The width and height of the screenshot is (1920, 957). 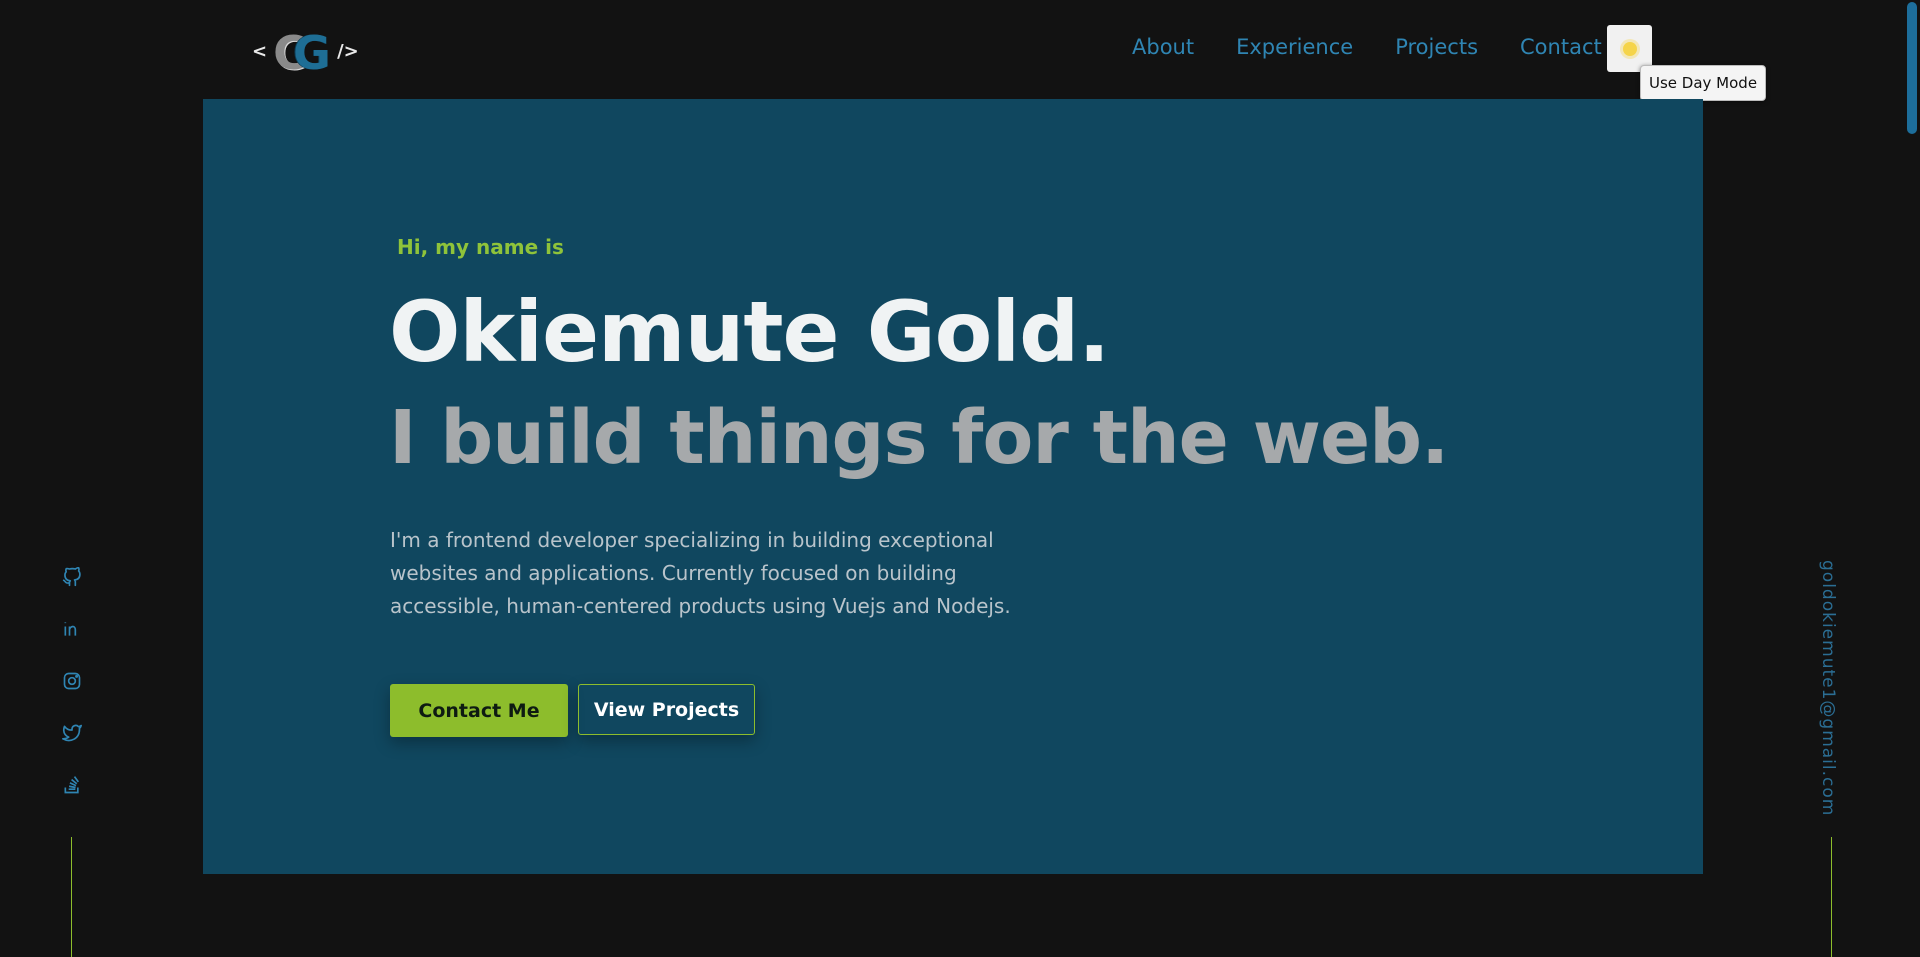 What do you see at coordinates (72, 733) in the screenshot?
I see `twitter-icon` at bounding box center [72, 733].